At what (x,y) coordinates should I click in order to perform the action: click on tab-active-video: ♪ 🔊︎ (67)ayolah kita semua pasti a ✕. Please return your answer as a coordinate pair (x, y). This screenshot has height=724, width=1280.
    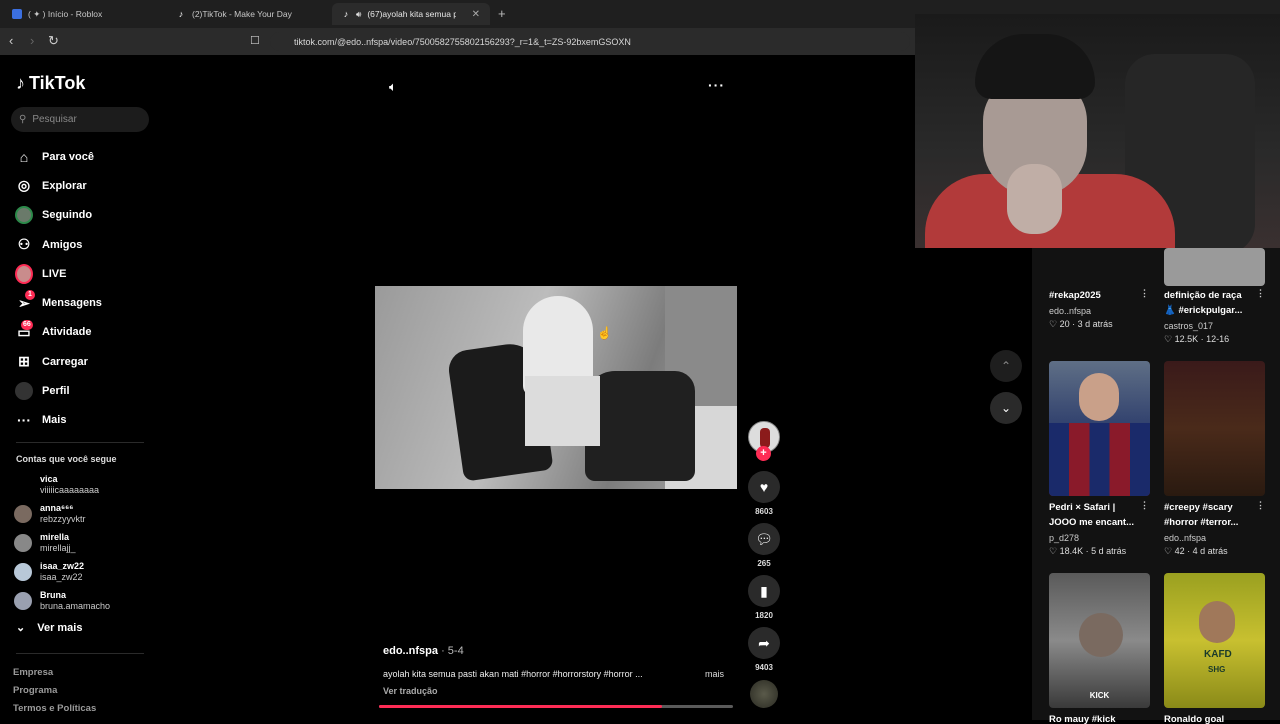
    Looking at the image, I should click on (411, 14).